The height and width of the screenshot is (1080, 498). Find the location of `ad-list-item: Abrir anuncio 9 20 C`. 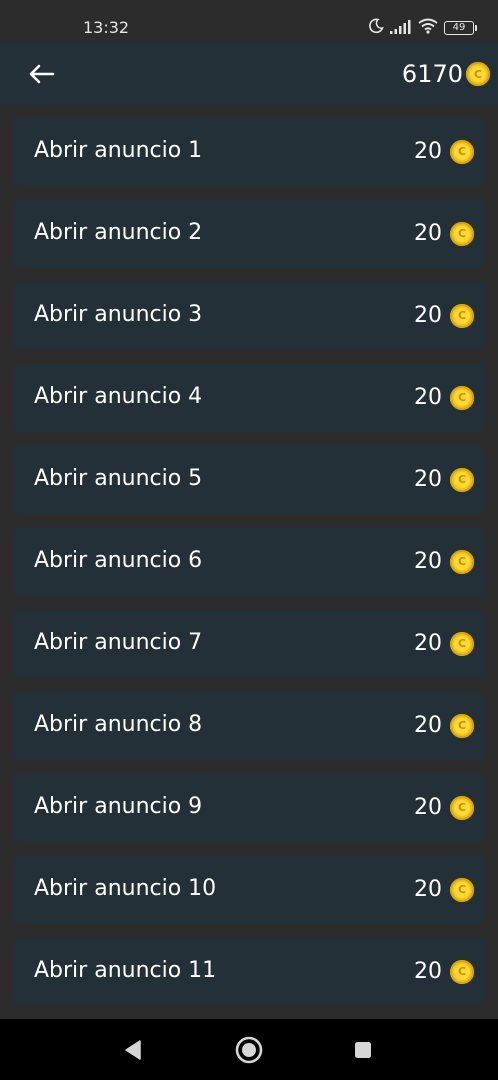

ad-list-item: Abrir anuncio 9 20 C is located at coordinates (249, 808).